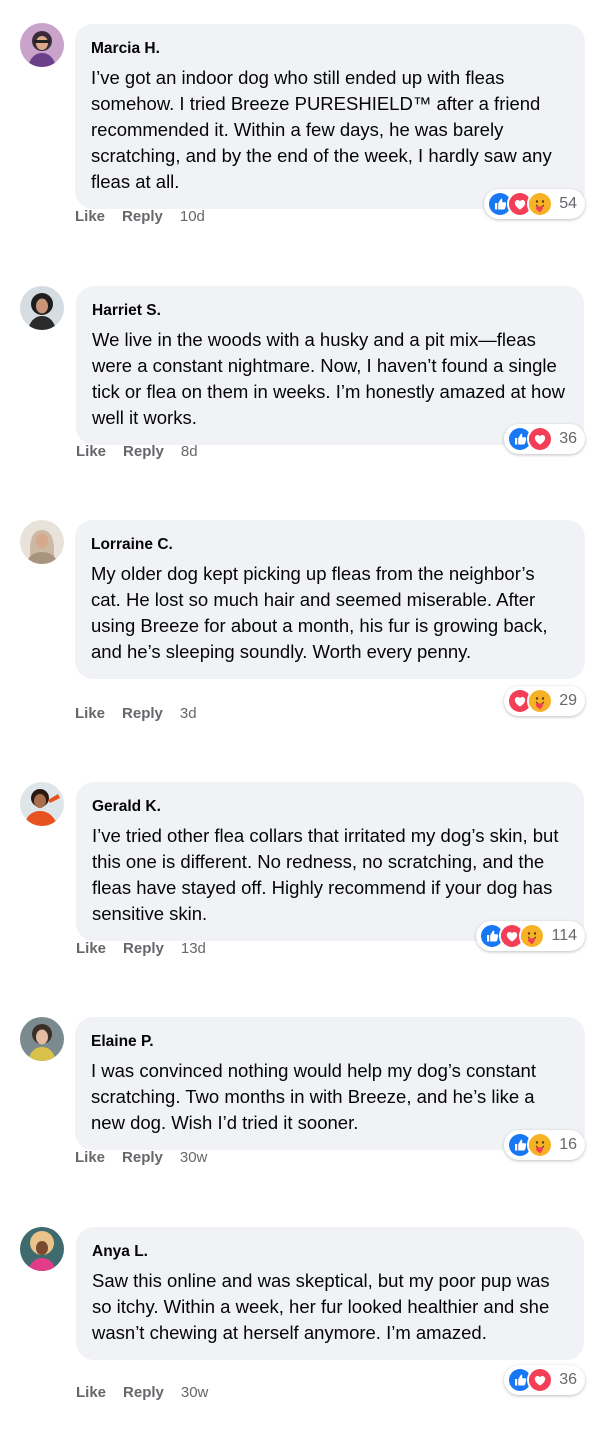 This screenshot has width=600, height=1439. I want to click on reaction-count: 114, so click(564, 935).